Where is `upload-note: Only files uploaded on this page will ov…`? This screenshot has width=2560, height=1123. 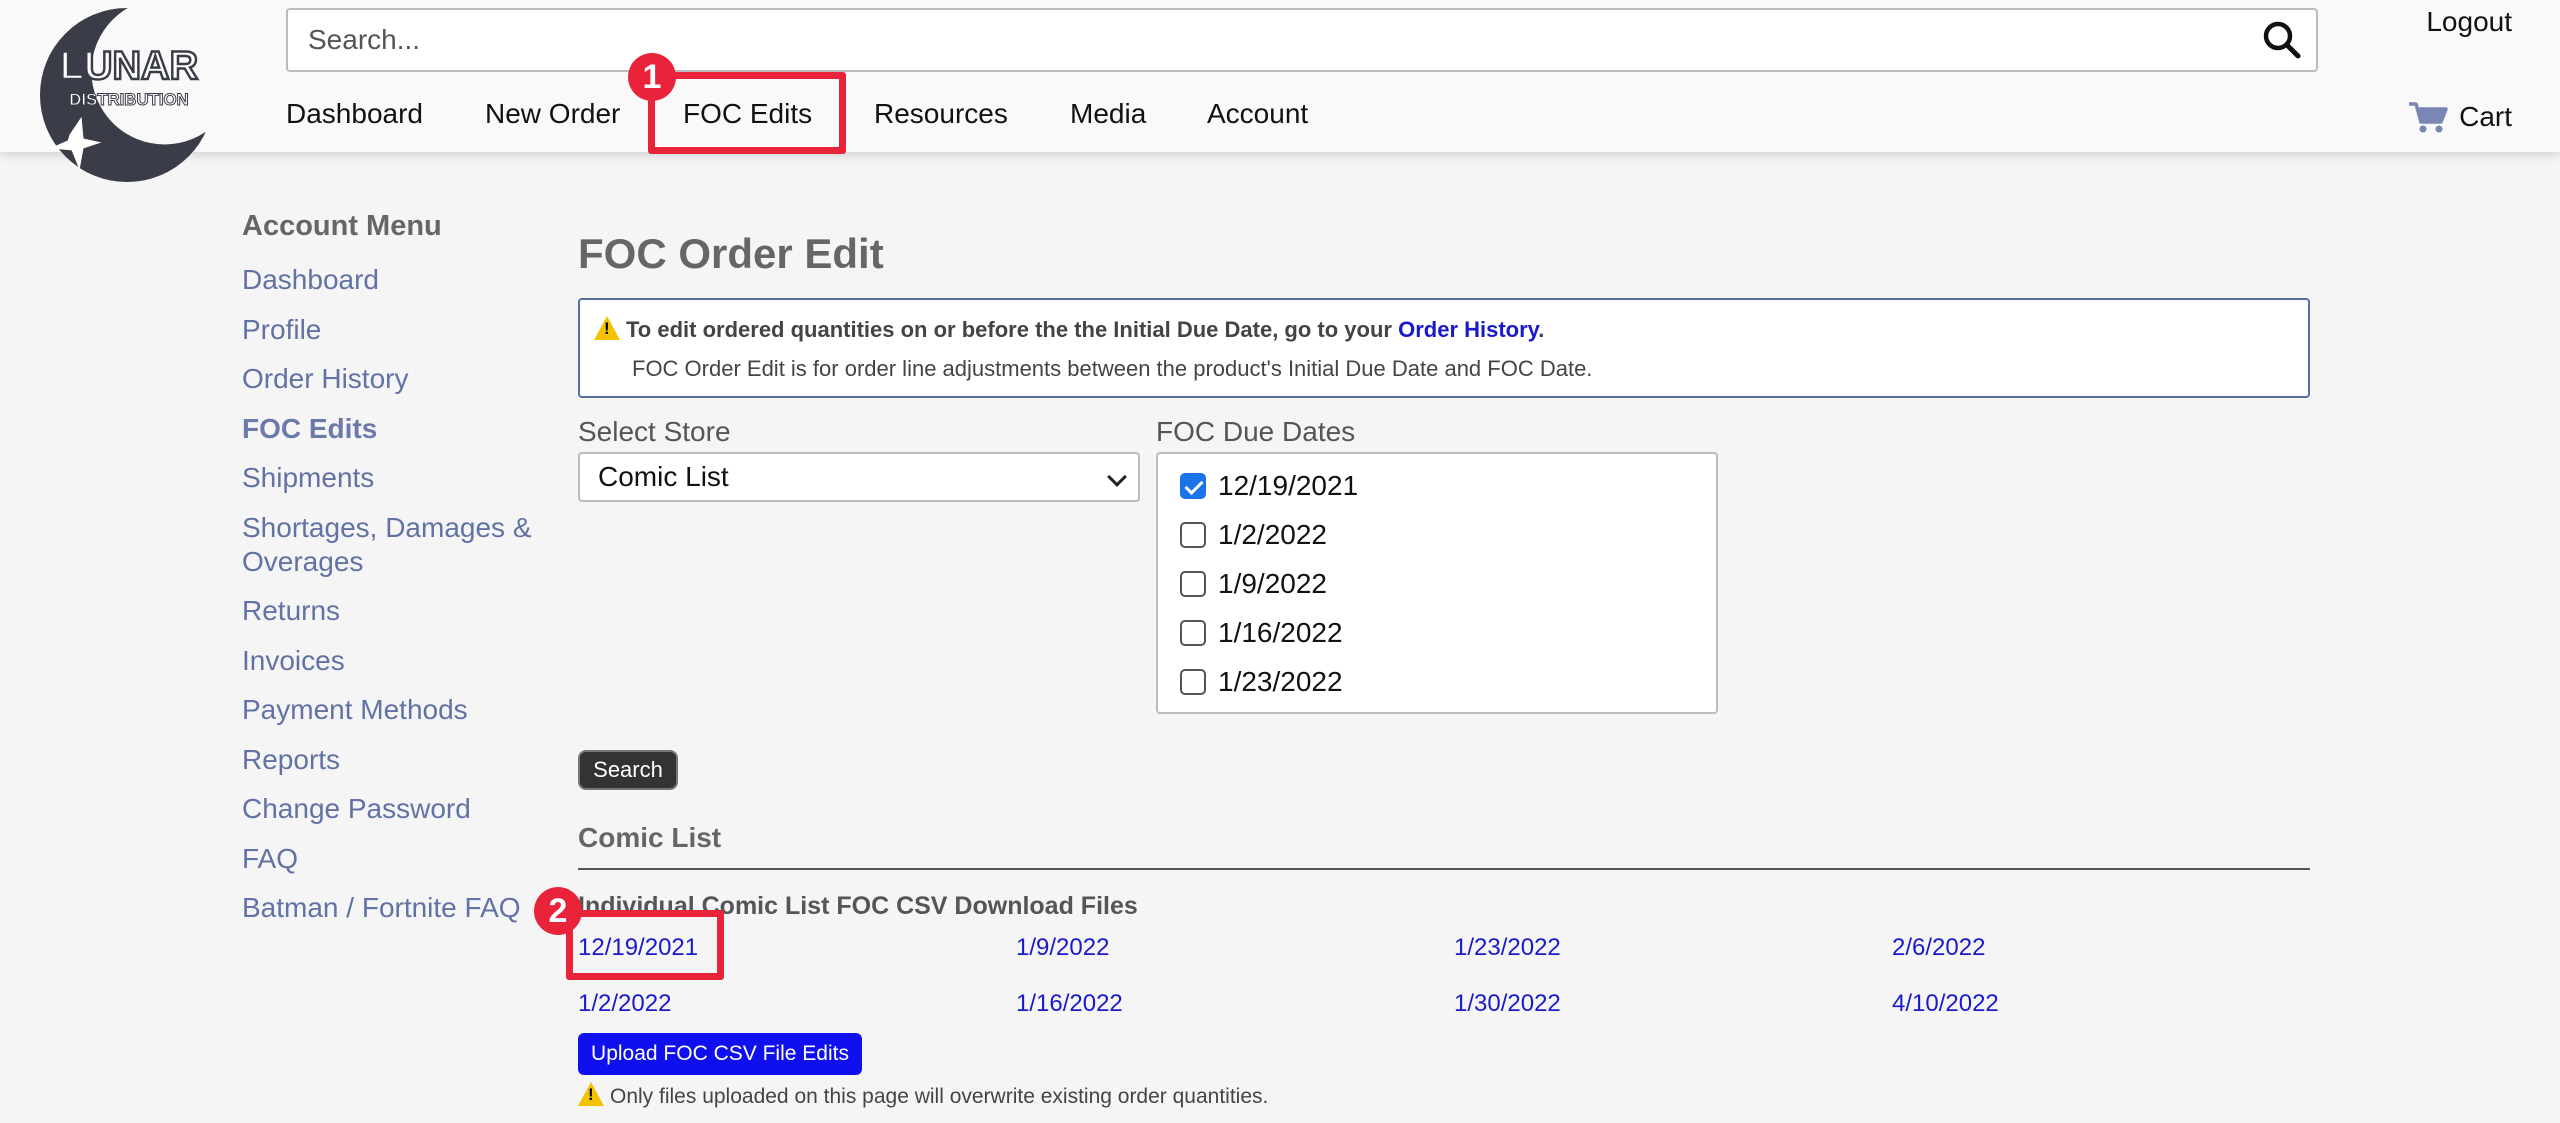 upload-note: Only files uploaded on this page will ov… is located at coordinates (923, 1095).